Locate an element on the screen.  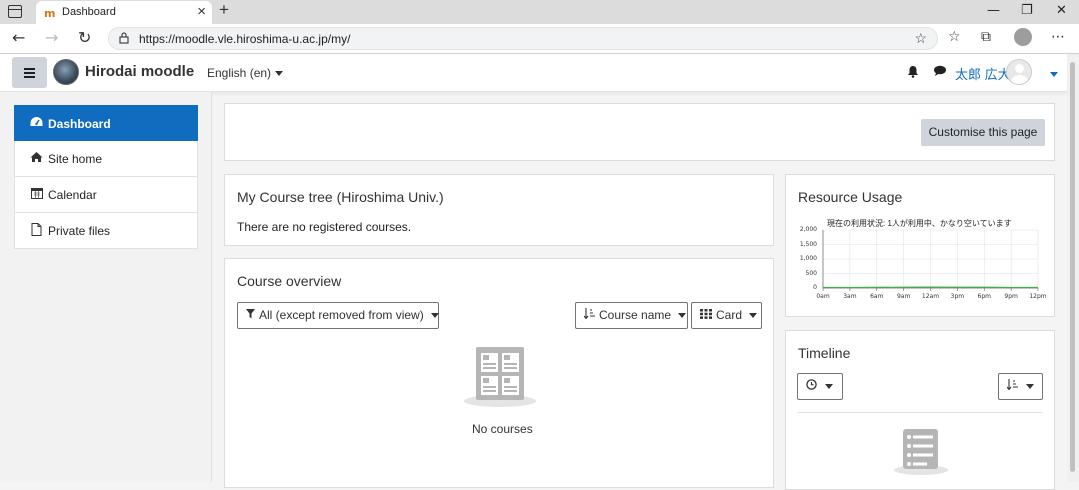
course-sort-label: Course name is located at coordinates (635, 315).